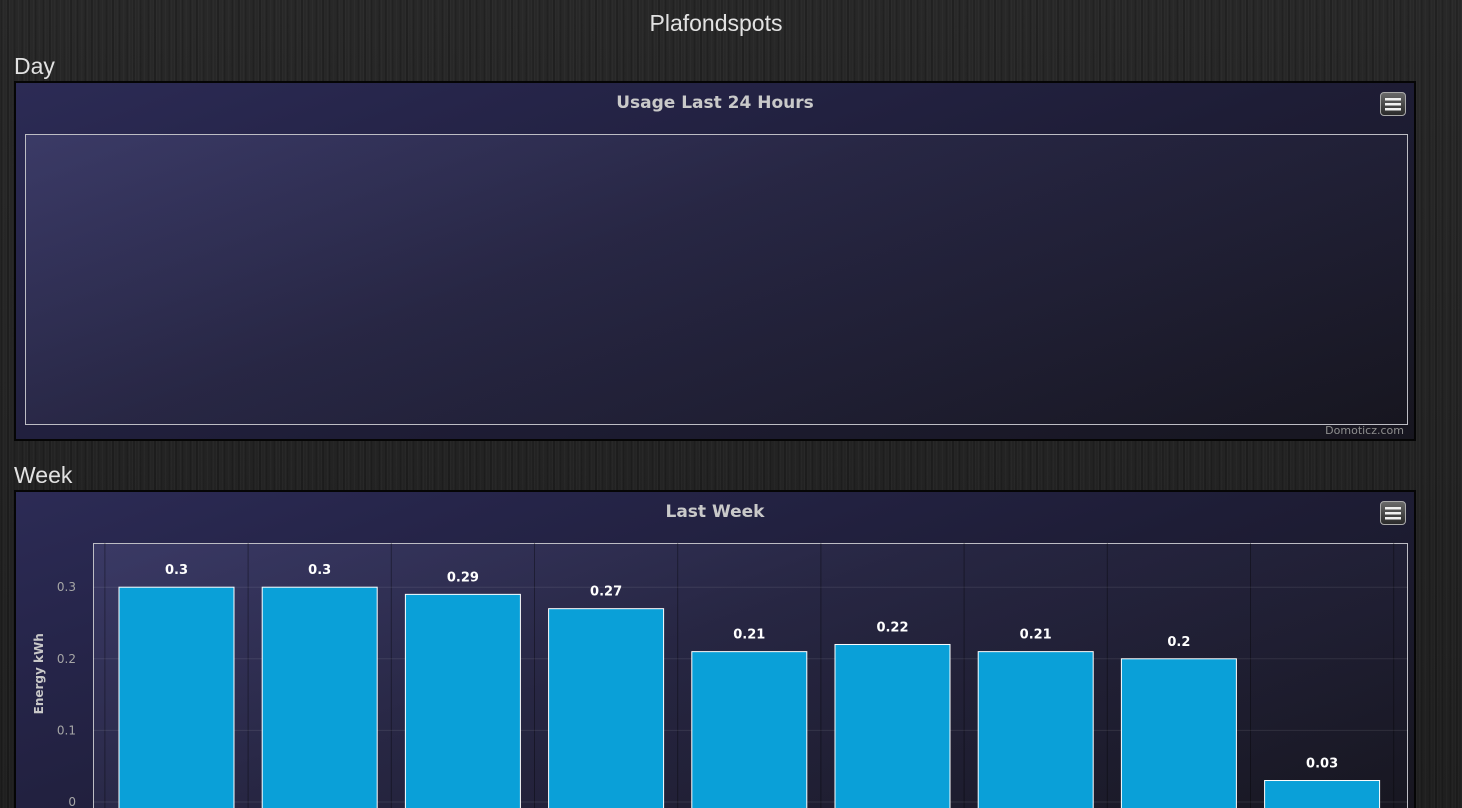 This screenshot has width=1462, height=808. What do you see at coordinates (34, 66) in the screenshot?
I see `day-section-label: Day` at bounding box center [34, 66].